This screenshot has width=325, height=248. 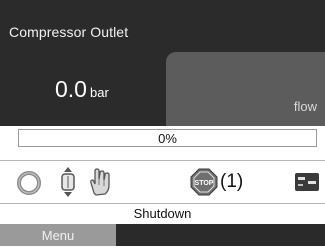 What do you see at coordinates (307, 184) in the screenshot?
I see `panel-icon` at bounding box center [307, 184].